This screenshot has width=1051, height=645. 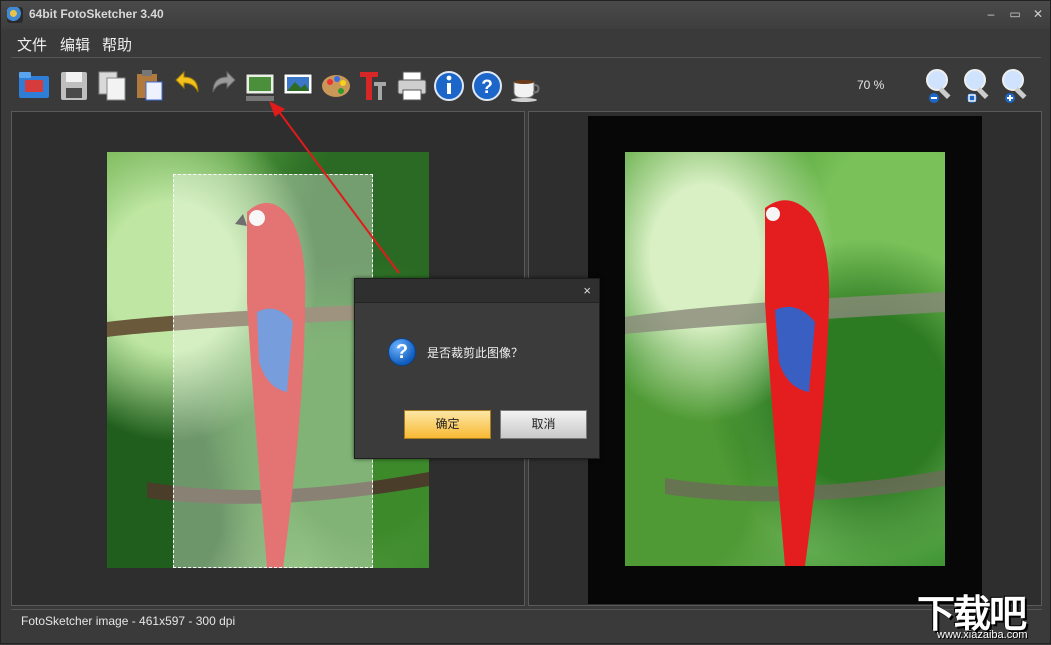 I want to click on undo-icon, so click(x=187, y=84).